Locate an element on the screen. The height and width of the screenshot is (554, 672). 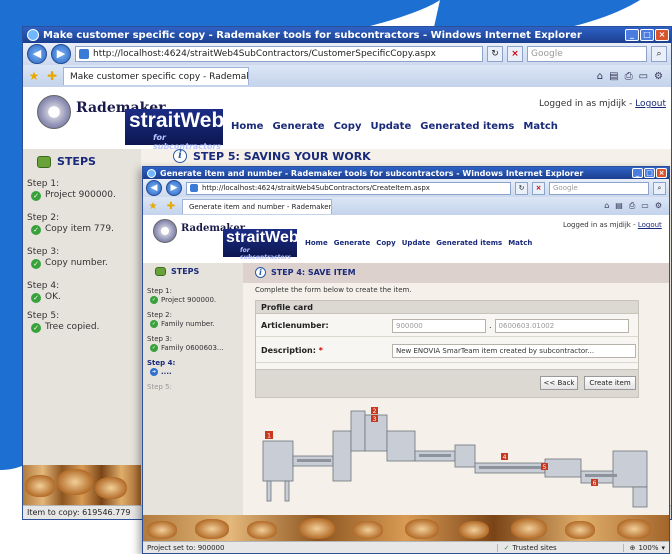
front-step-5: Step 5: is located at coordinates (159, 387).